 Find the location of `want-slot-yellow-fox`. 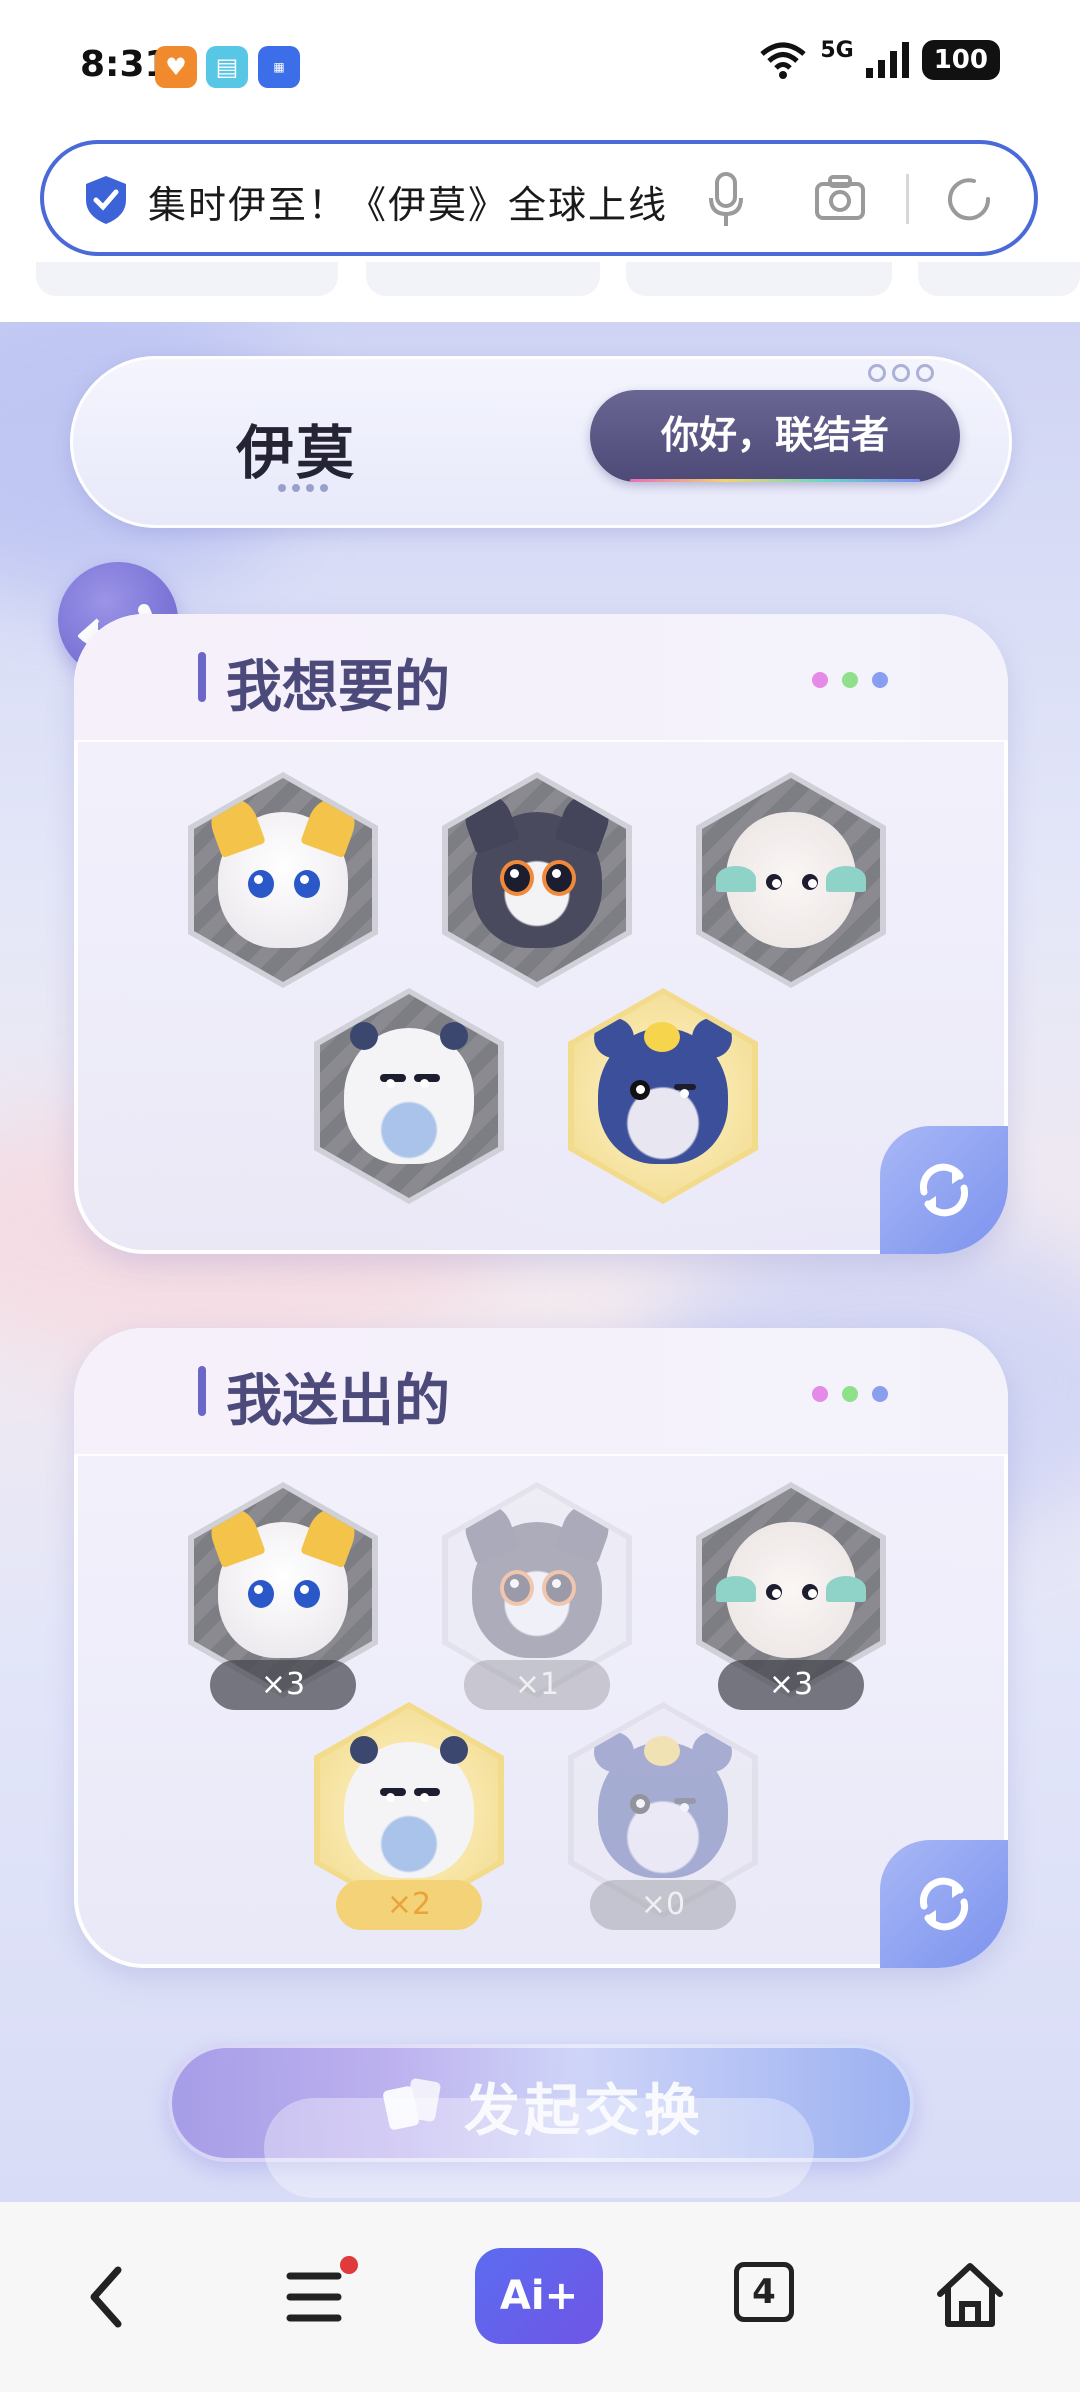

want-slot-yellow-fox is located at coordinates (283, 880).